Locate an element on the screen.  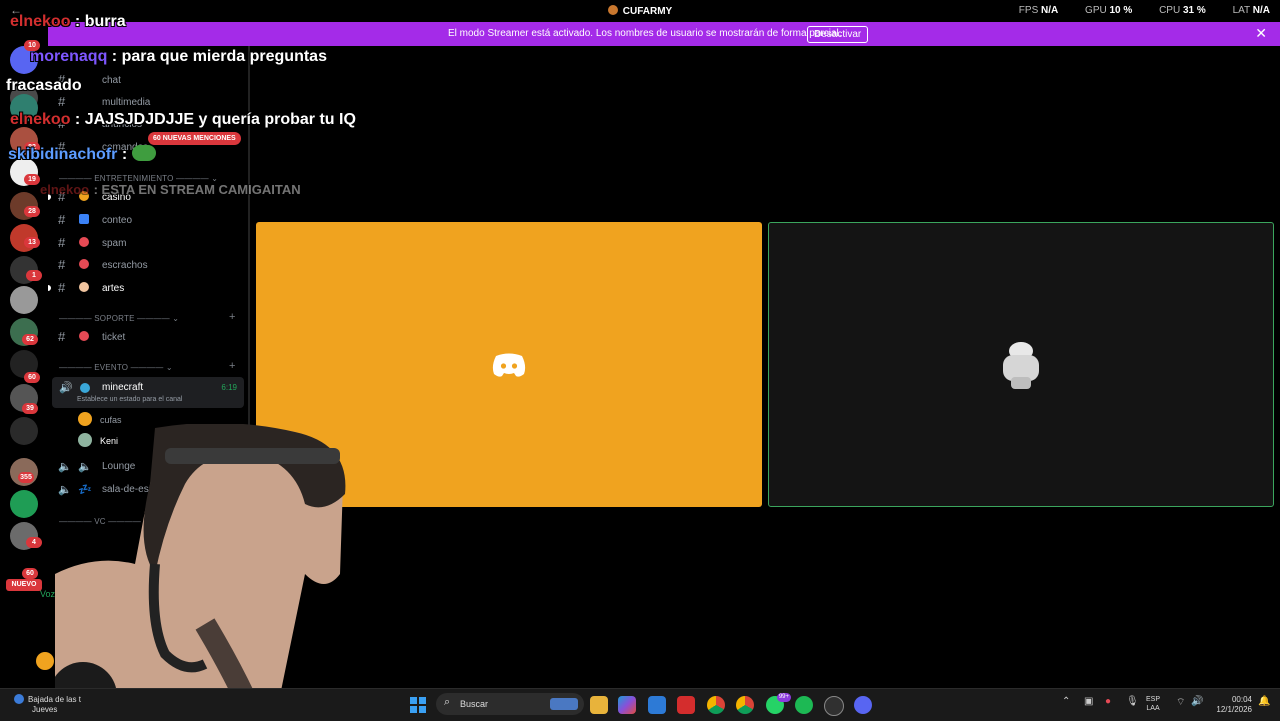
wps-icon is located at coordinates (686, 705).